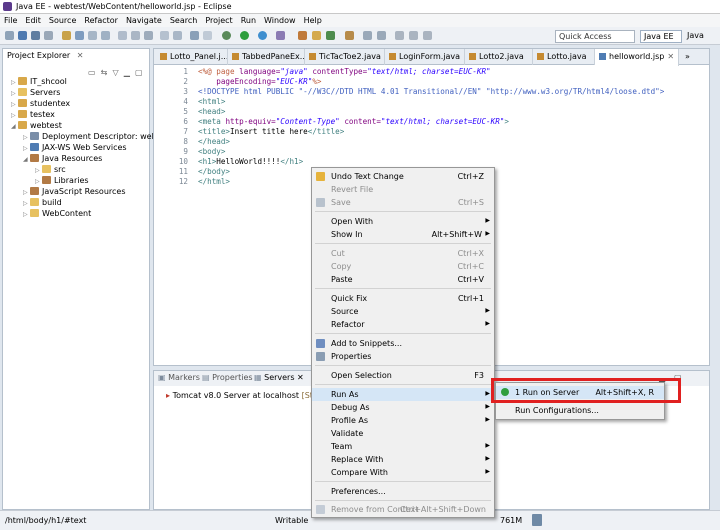 The image size is (720, 530). Describe the element at coordinates (194, 35) in the screenshot. I see `server-icon` at that location.